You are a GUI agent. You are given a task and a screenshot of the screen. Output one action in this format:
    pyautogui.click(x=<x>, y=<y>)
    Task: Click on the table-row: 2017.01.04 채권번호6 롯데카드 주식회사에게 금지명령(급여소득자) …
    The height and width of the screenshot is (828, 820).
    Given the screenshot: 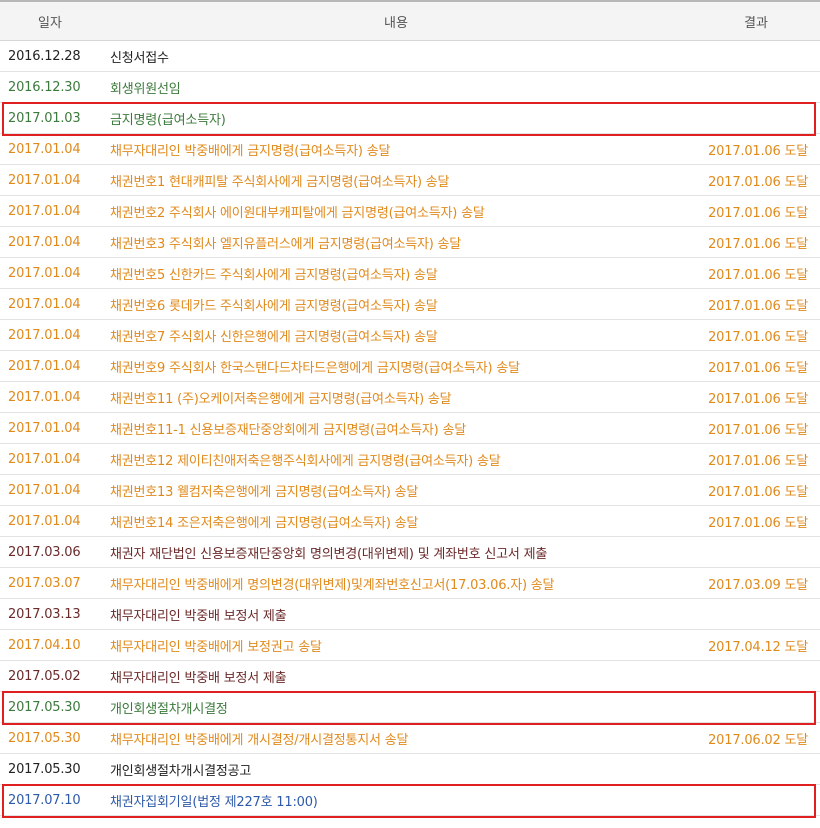 What is the action you would take?
    pyautogui.click(x=410, y=304)
    